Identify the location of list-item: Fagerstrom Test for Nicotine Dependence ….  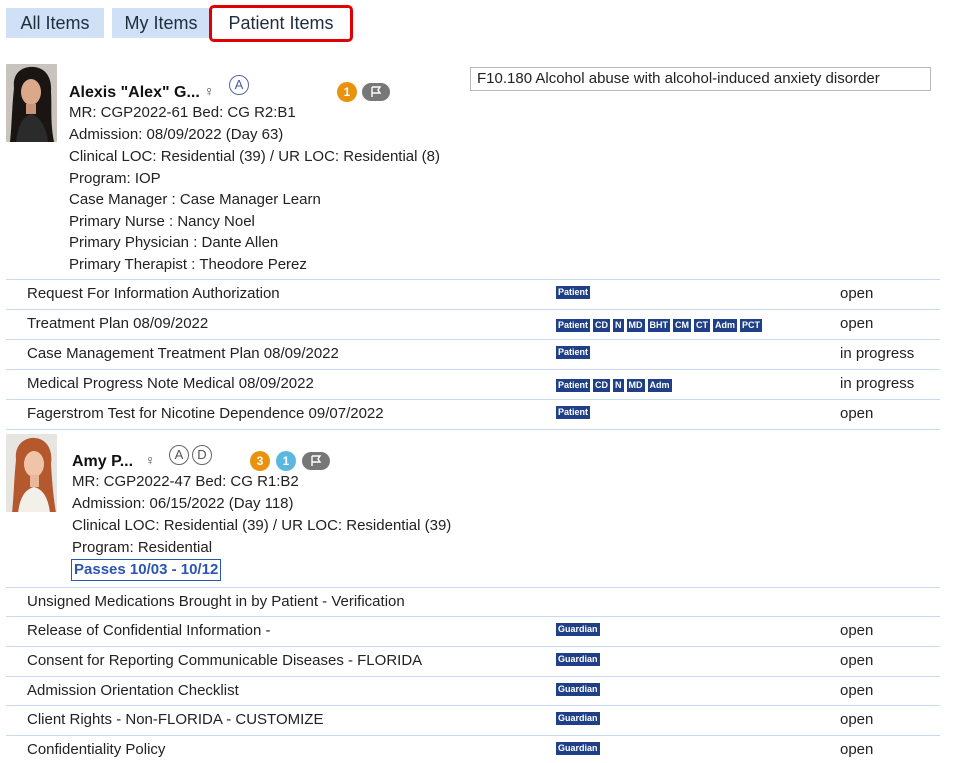
(473, 414).